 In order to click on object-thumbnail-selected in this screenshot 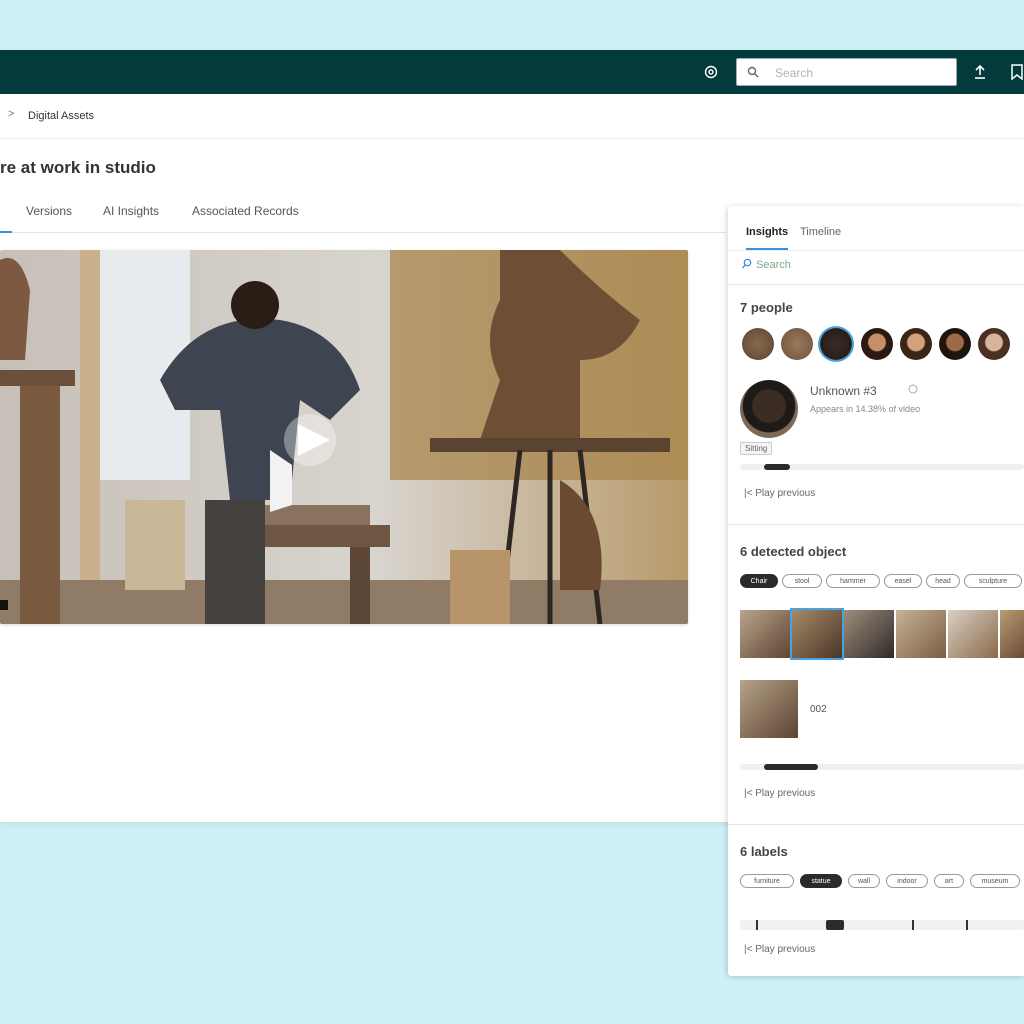, I will do `click(817, 634)`.